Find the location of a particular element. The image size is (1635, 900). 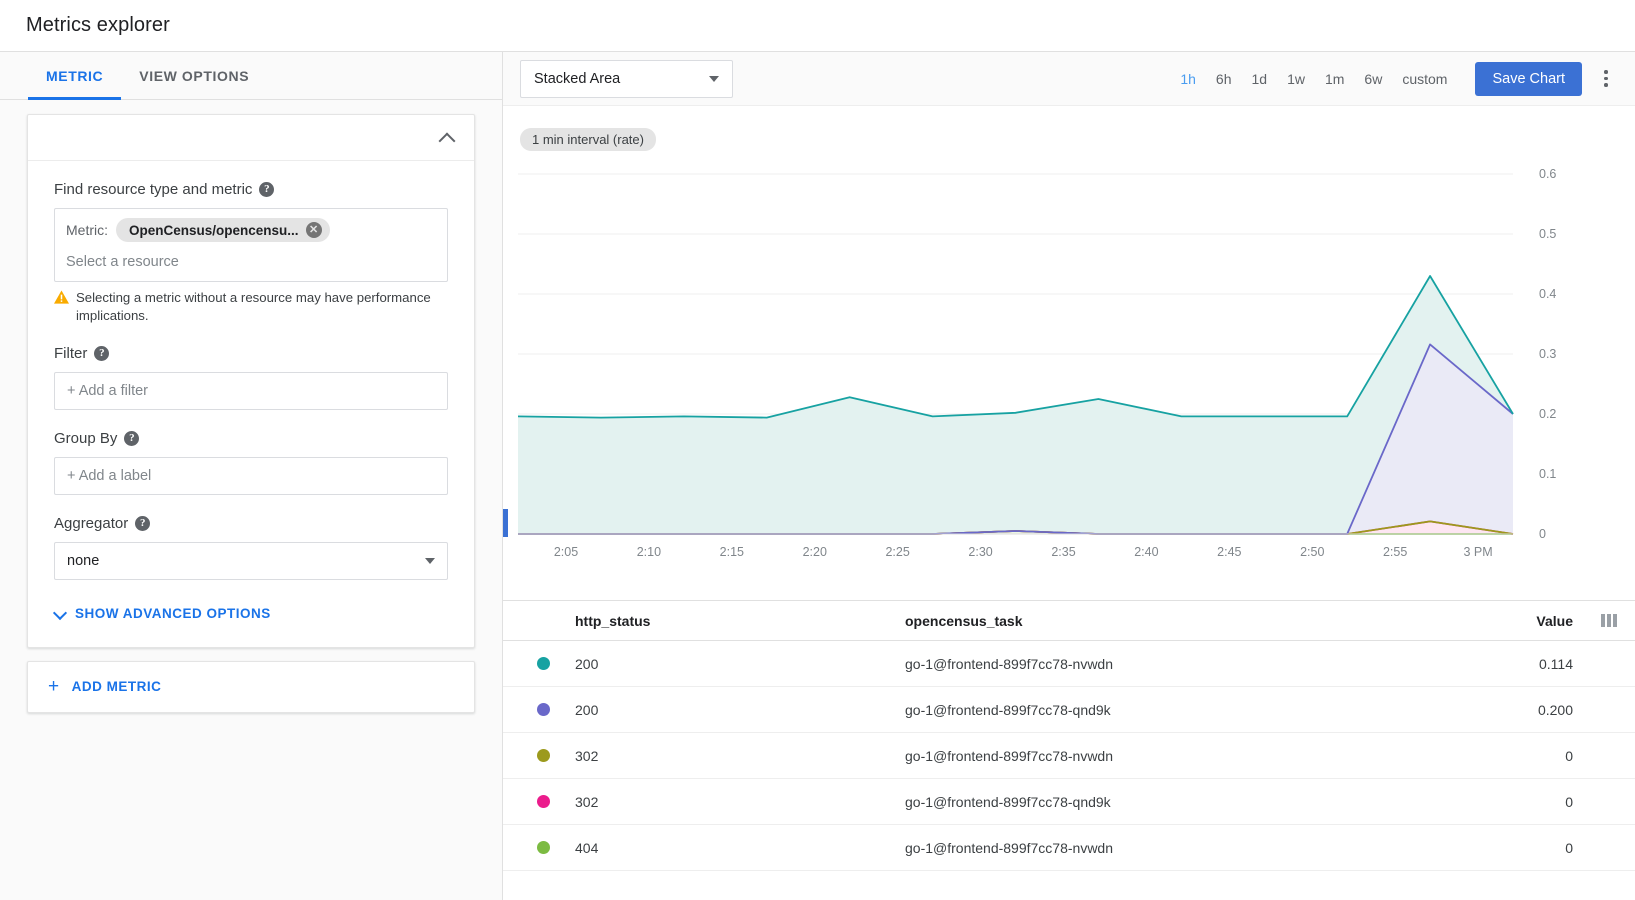

metric-card-collapse-header is located at coordinates (251, 138).